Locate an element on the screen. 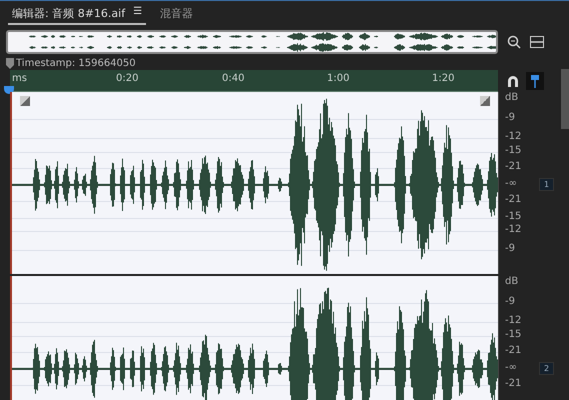  time-ruler: ms 0:20 0:40 1:00 1:20 is located at coordinates (254, 81).